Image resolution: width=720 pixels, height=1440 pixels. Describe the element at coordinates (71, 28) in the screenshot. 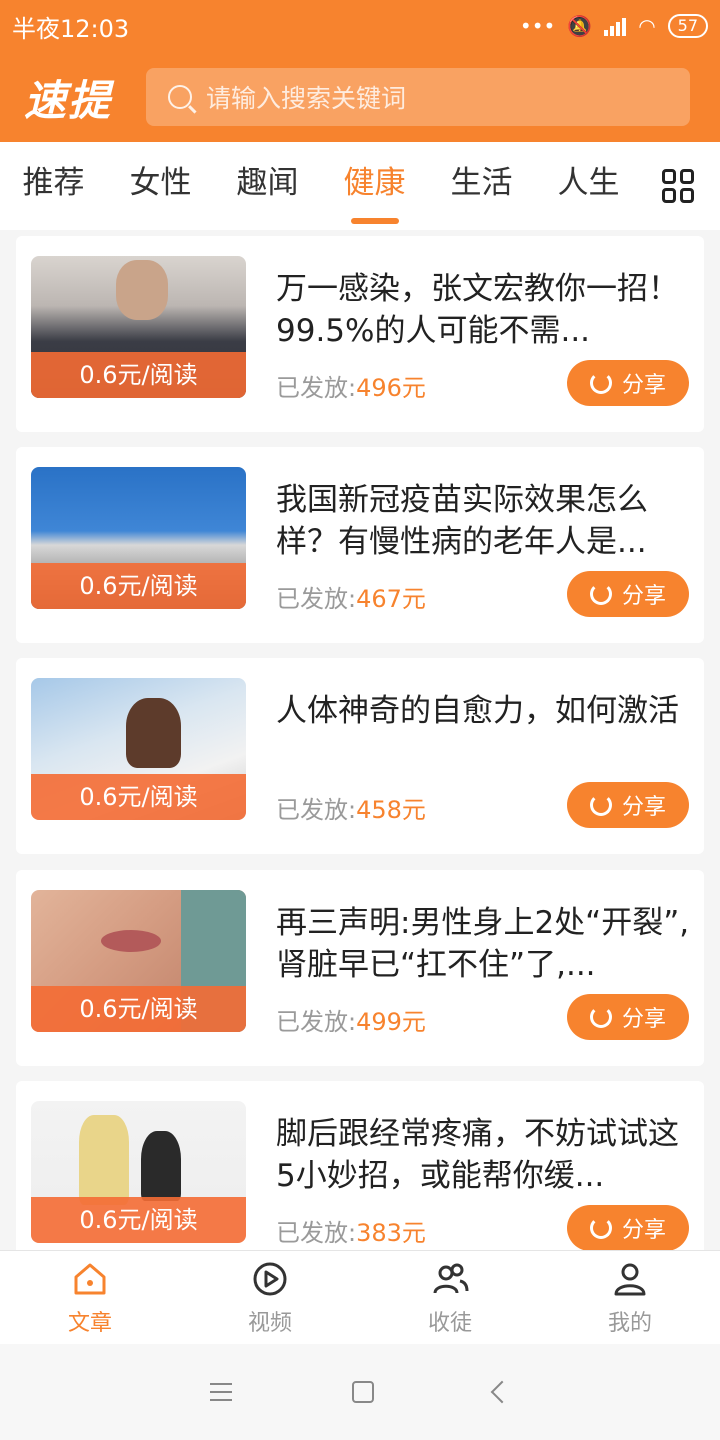

I see `status-time: 半夜12:03` at that location.